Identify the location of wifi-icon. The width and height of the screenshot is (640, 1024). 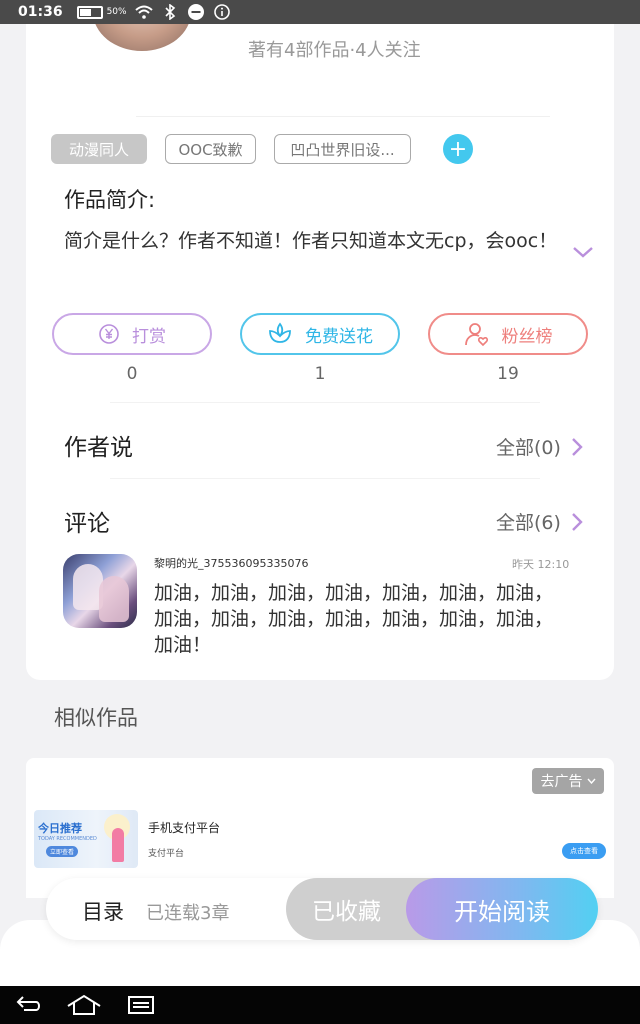
(143, 12).